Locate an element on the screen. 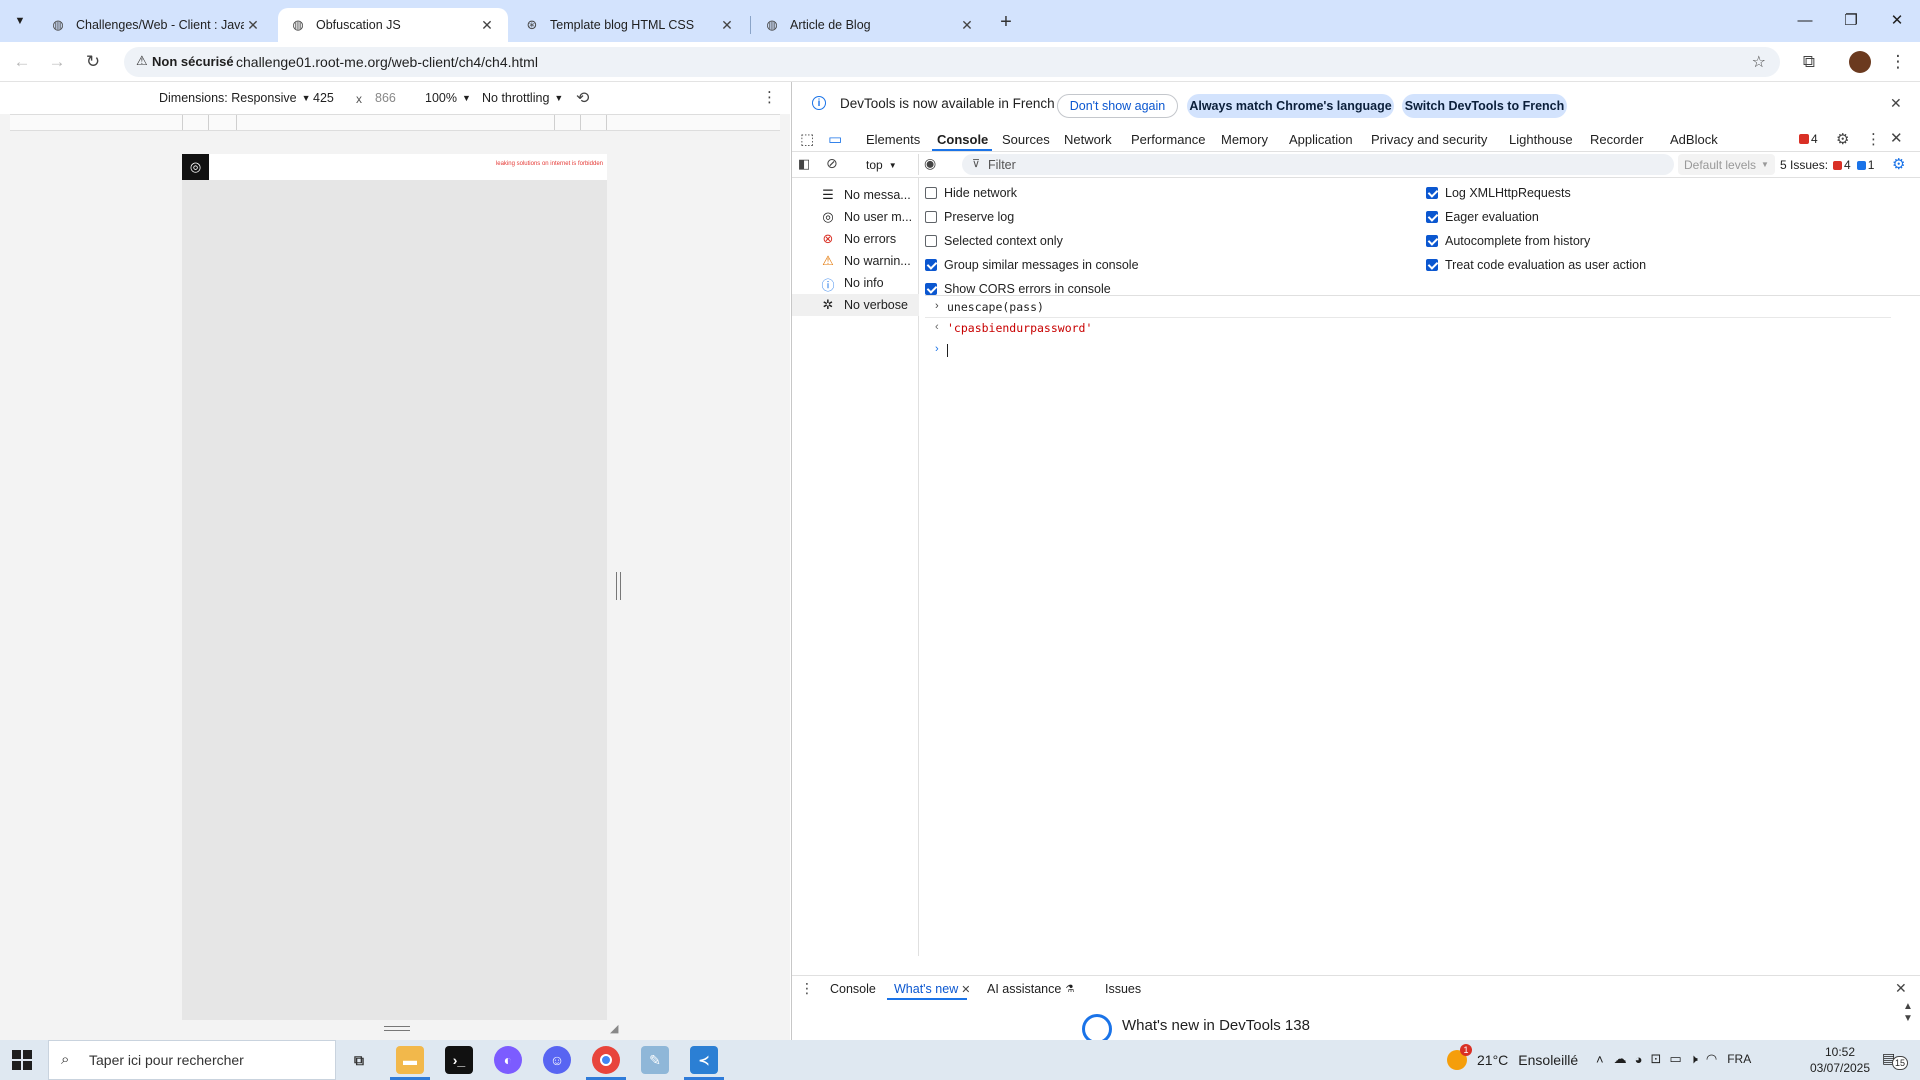 Image resolution: width=1920 pixels, height=1080 pixels. tab-sources: Sources is located at coordinates (1026, 139).